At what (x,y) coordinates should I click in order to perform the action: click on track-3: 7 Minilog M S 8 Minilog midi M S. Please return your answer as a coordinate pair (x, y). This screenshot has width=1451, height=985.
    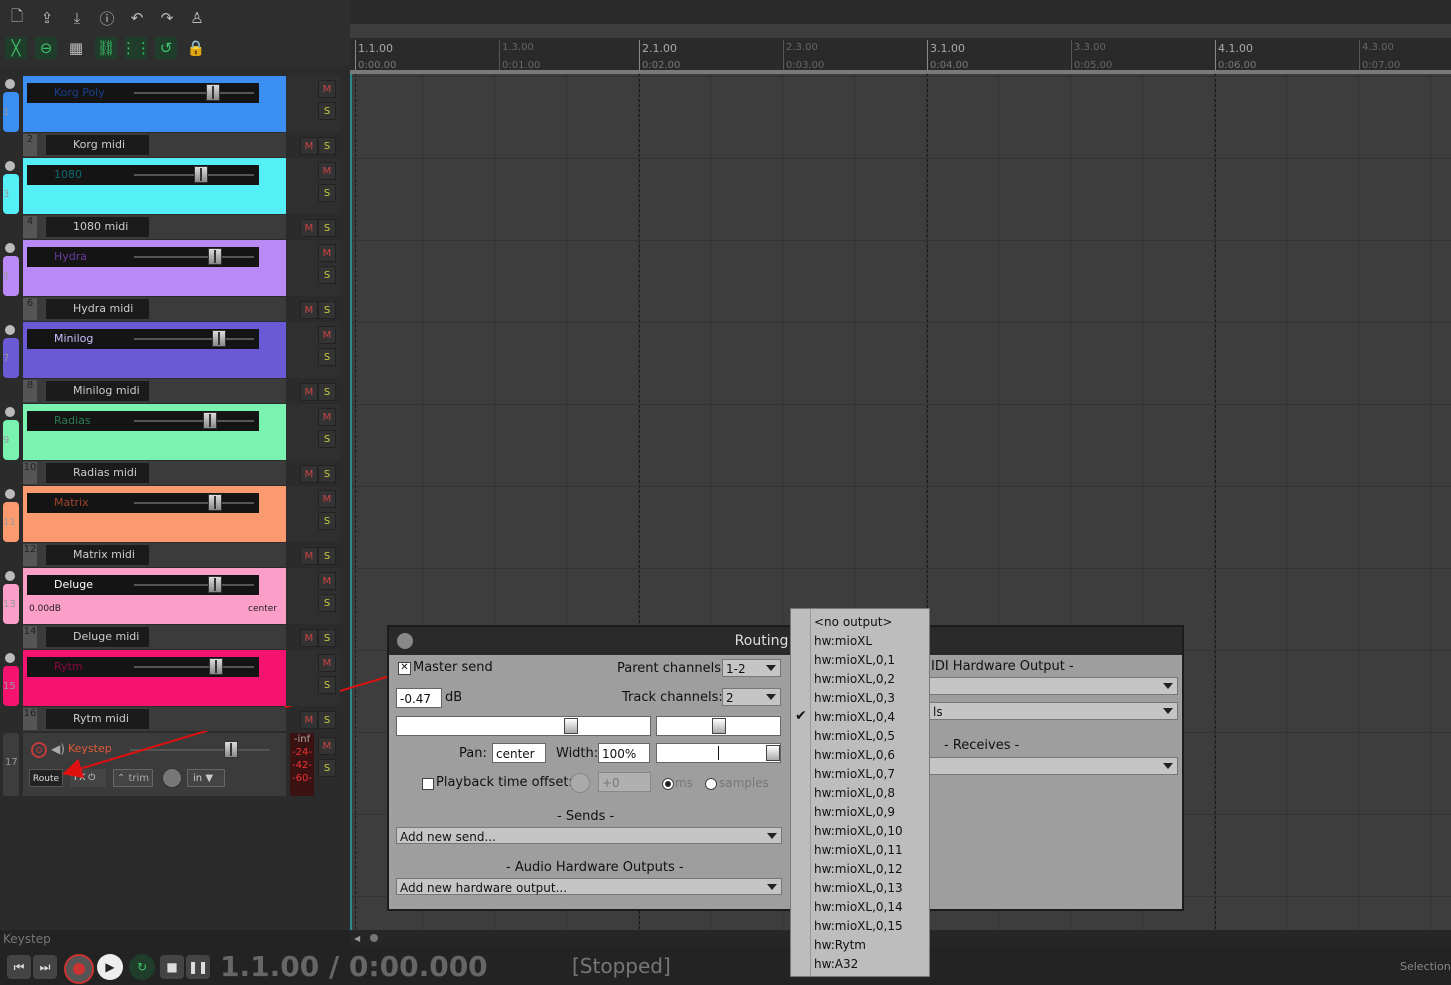
    Looking at the image, I should click on (175, 363).